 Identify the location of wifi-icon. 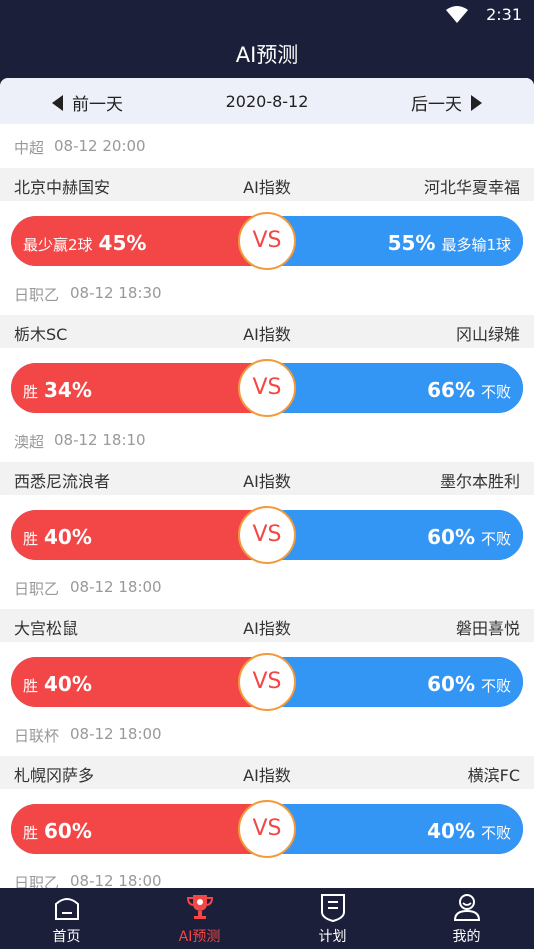
(457, 14).